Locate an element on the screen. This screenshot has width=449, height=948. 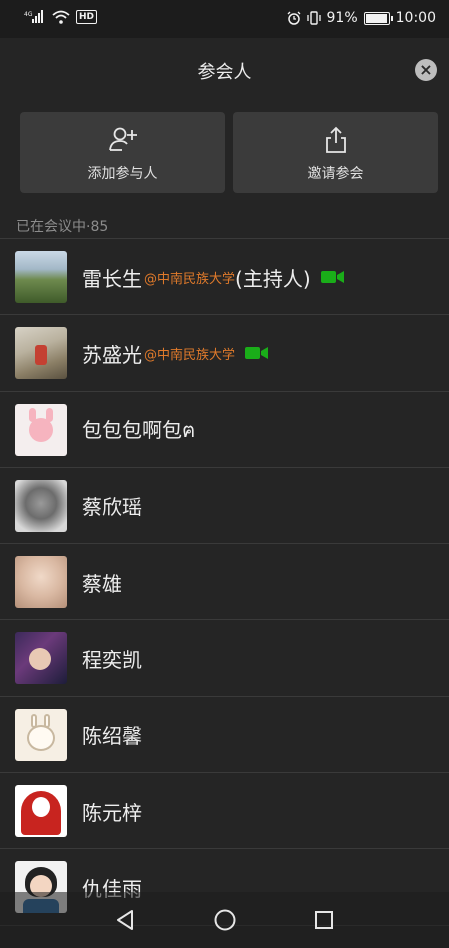
battery-icon is located at coordinates (378, 18).